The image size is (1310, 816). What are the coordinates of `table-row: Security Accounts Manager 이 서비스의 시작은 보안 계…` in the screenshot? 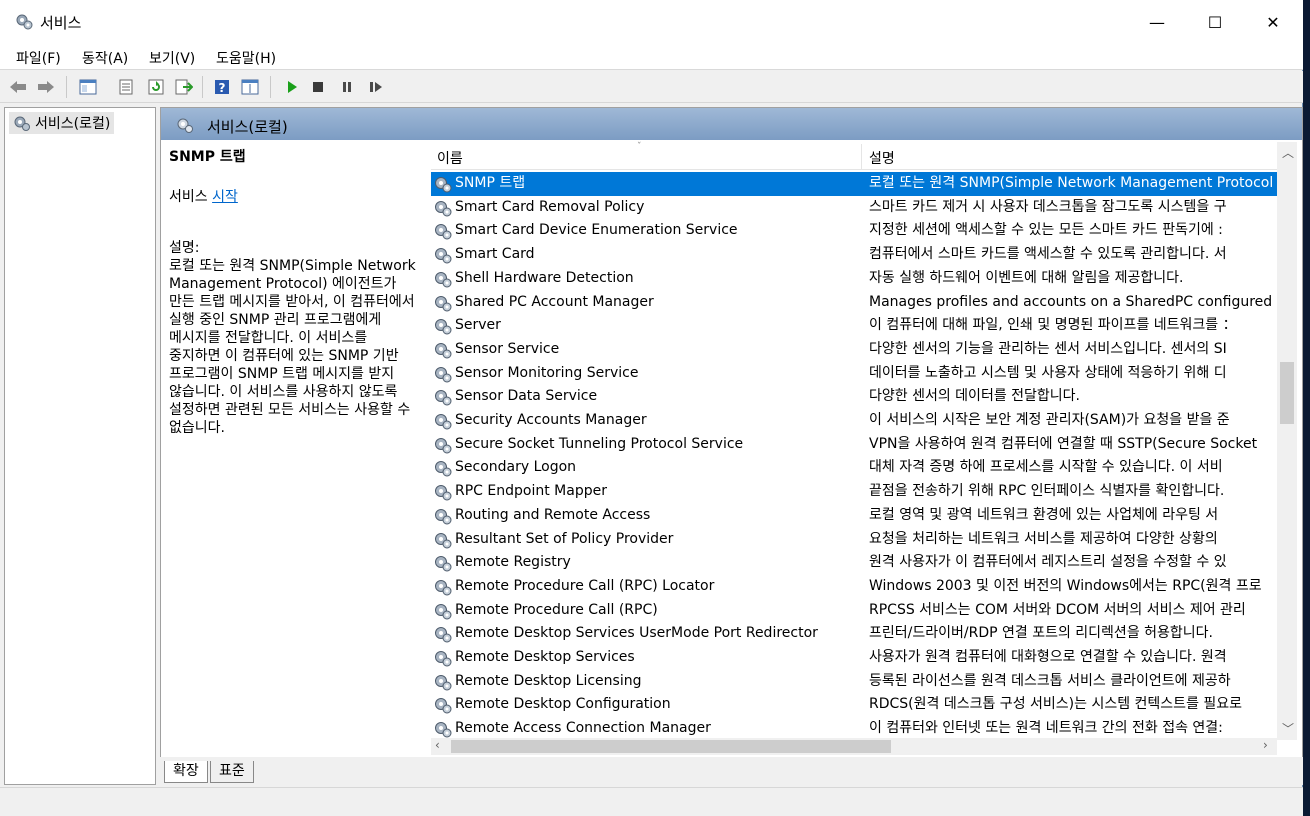 It's located at (856, 421).